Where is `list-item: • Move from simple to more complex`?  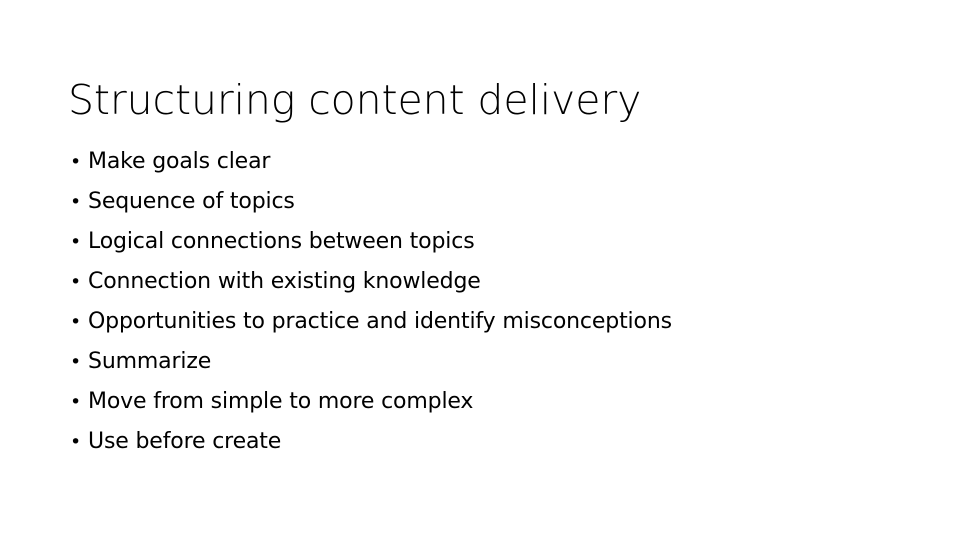 list-item: • Move from simple to more complex is located at coordinates (500, 402).